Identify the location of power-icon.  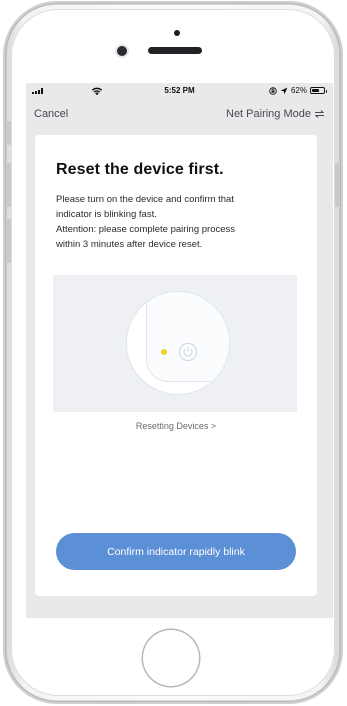
(188, 352).